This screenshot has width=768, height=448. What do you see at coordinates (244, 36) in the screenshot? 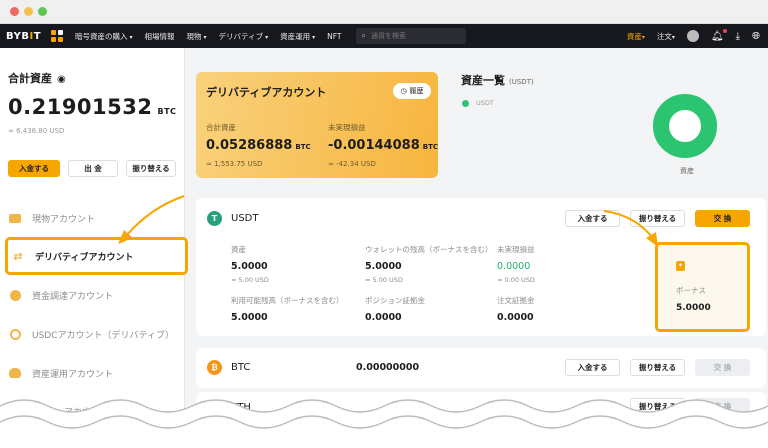
I see `nav-derivatives: デリバティブ ▾` at bounding box center [244, 36].